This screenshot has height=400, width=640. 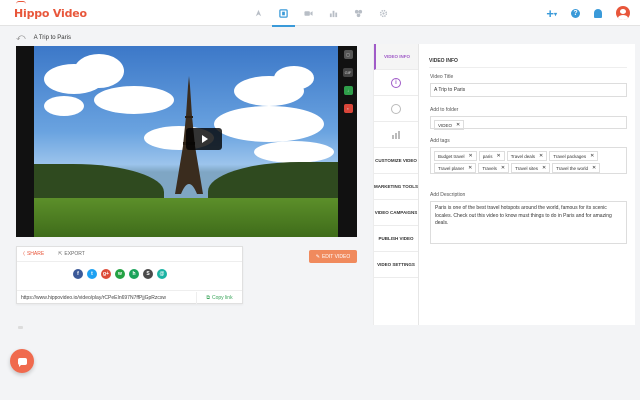 What do you see at coordinates (134, 274) in the screenshot?
I see `hangouts-icon: h` at bounding box center [134, 274].